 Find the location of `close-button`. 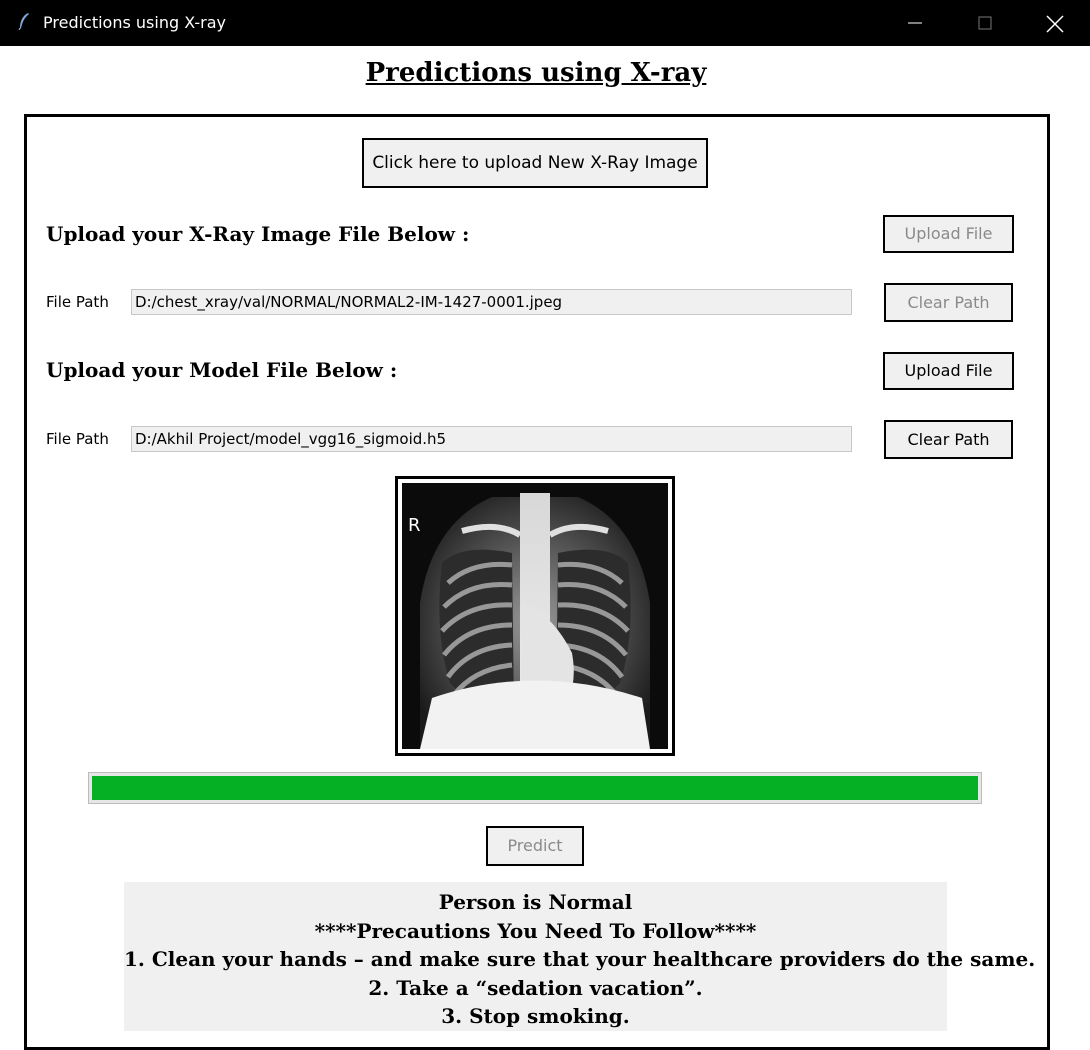

close-button is located at coordinates (1055, 23).